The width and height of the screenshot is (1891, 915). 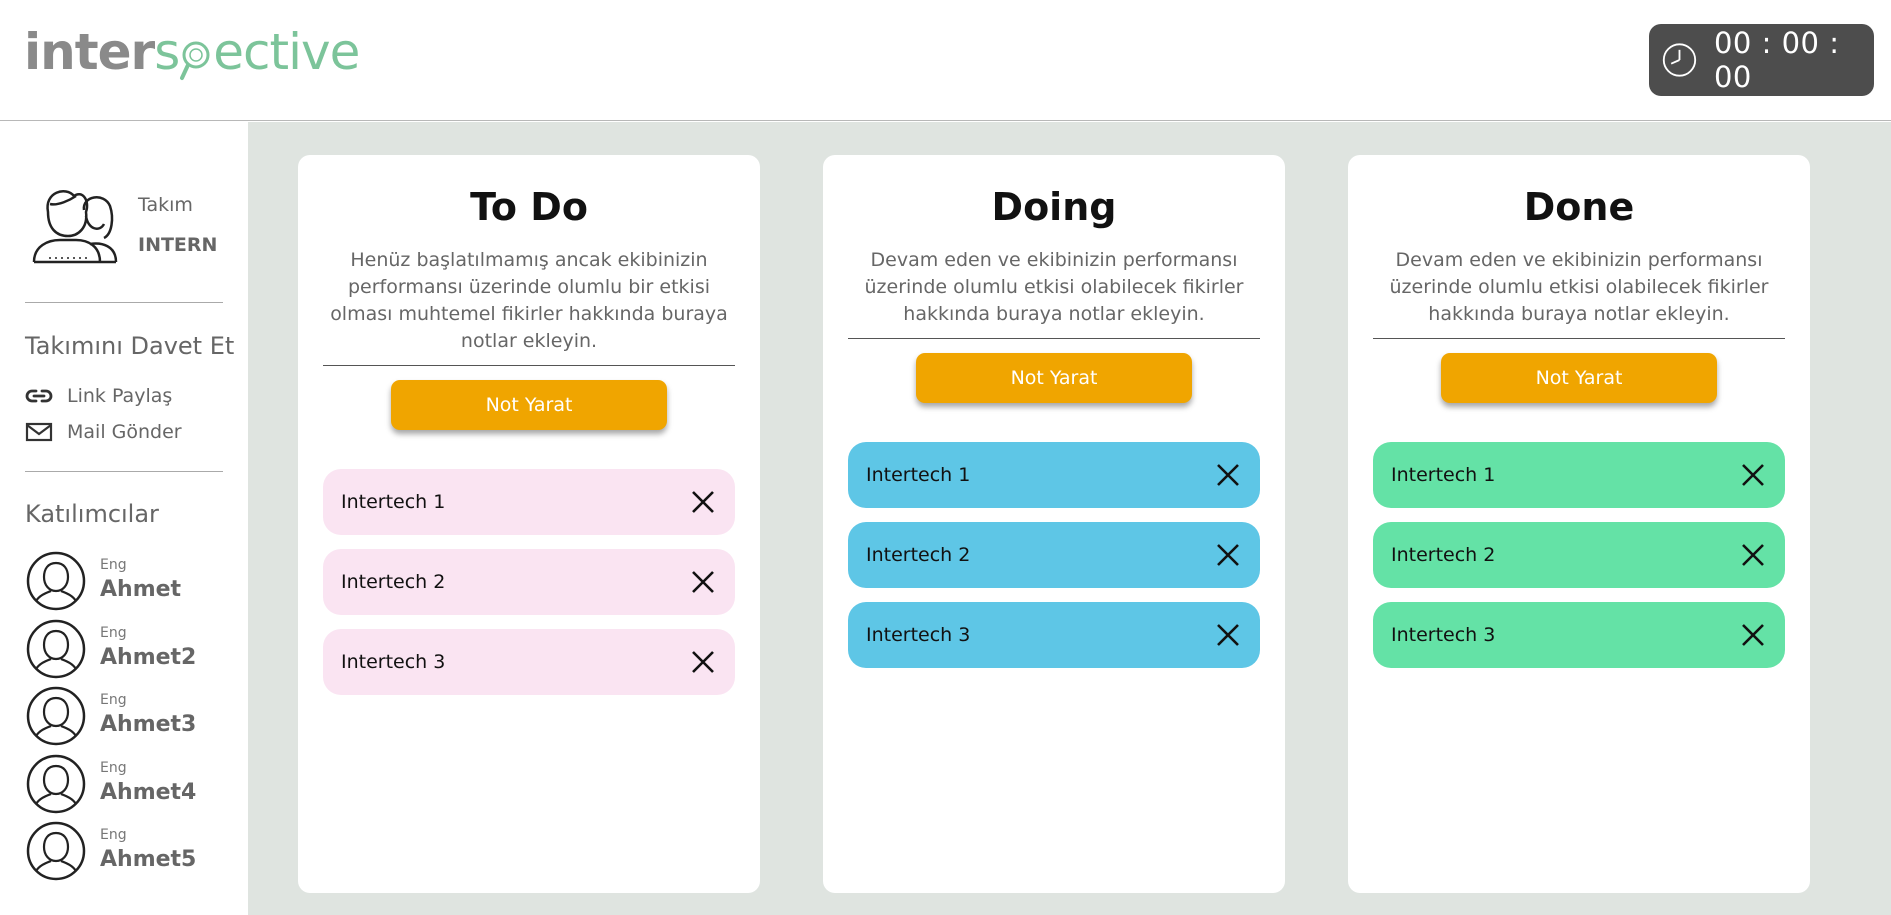 I want to click on participant-item: Eng Ahmet4, so click(x=126, y=784).